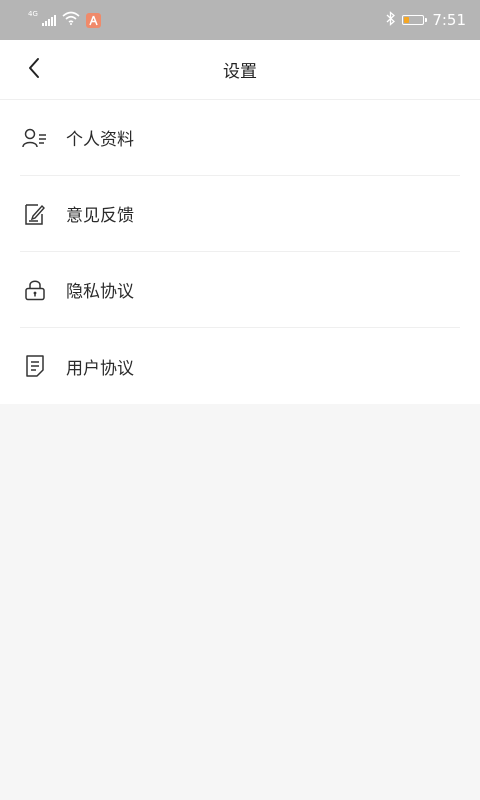  What do you see at coordinates (100, 216) in the screenshot?
I see `menu-item-label: 意见反馈` at bounding box center [100, 216].